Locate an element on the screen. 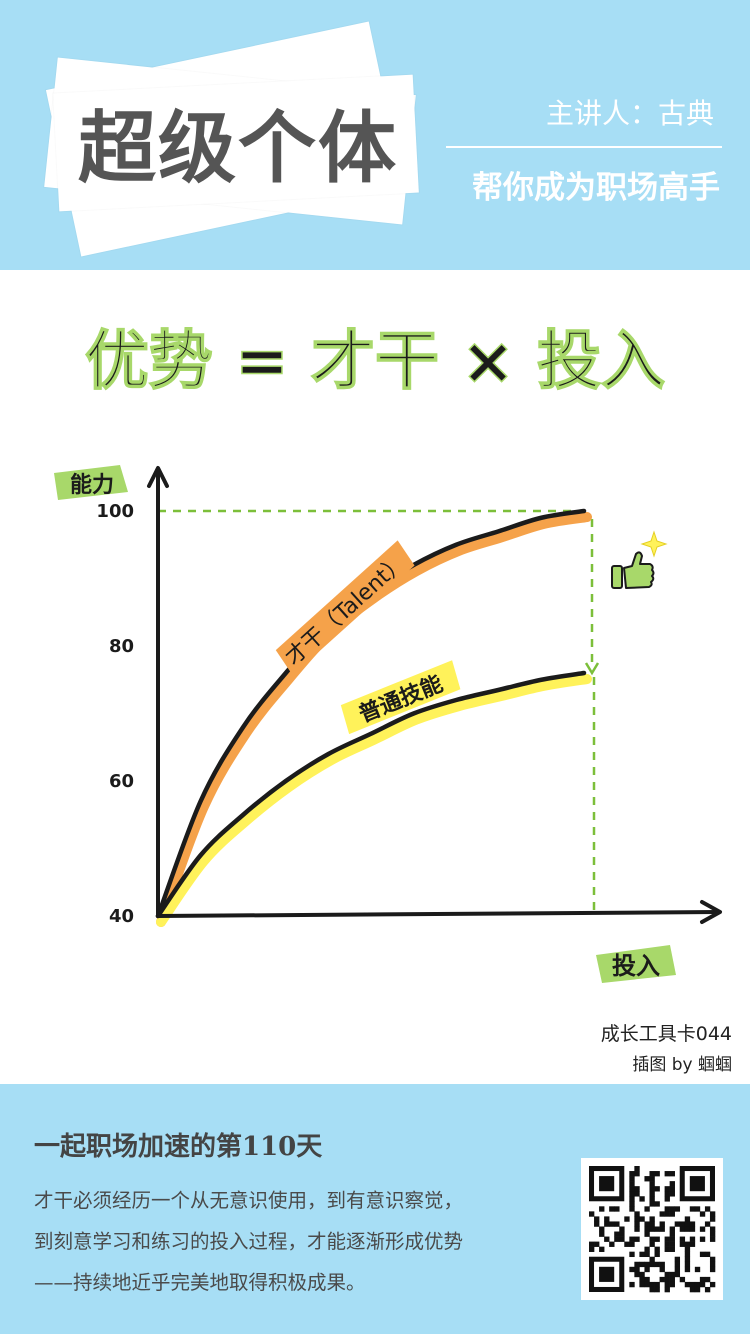  x-axis-label: 投入 is located at coordinates (636, 966).